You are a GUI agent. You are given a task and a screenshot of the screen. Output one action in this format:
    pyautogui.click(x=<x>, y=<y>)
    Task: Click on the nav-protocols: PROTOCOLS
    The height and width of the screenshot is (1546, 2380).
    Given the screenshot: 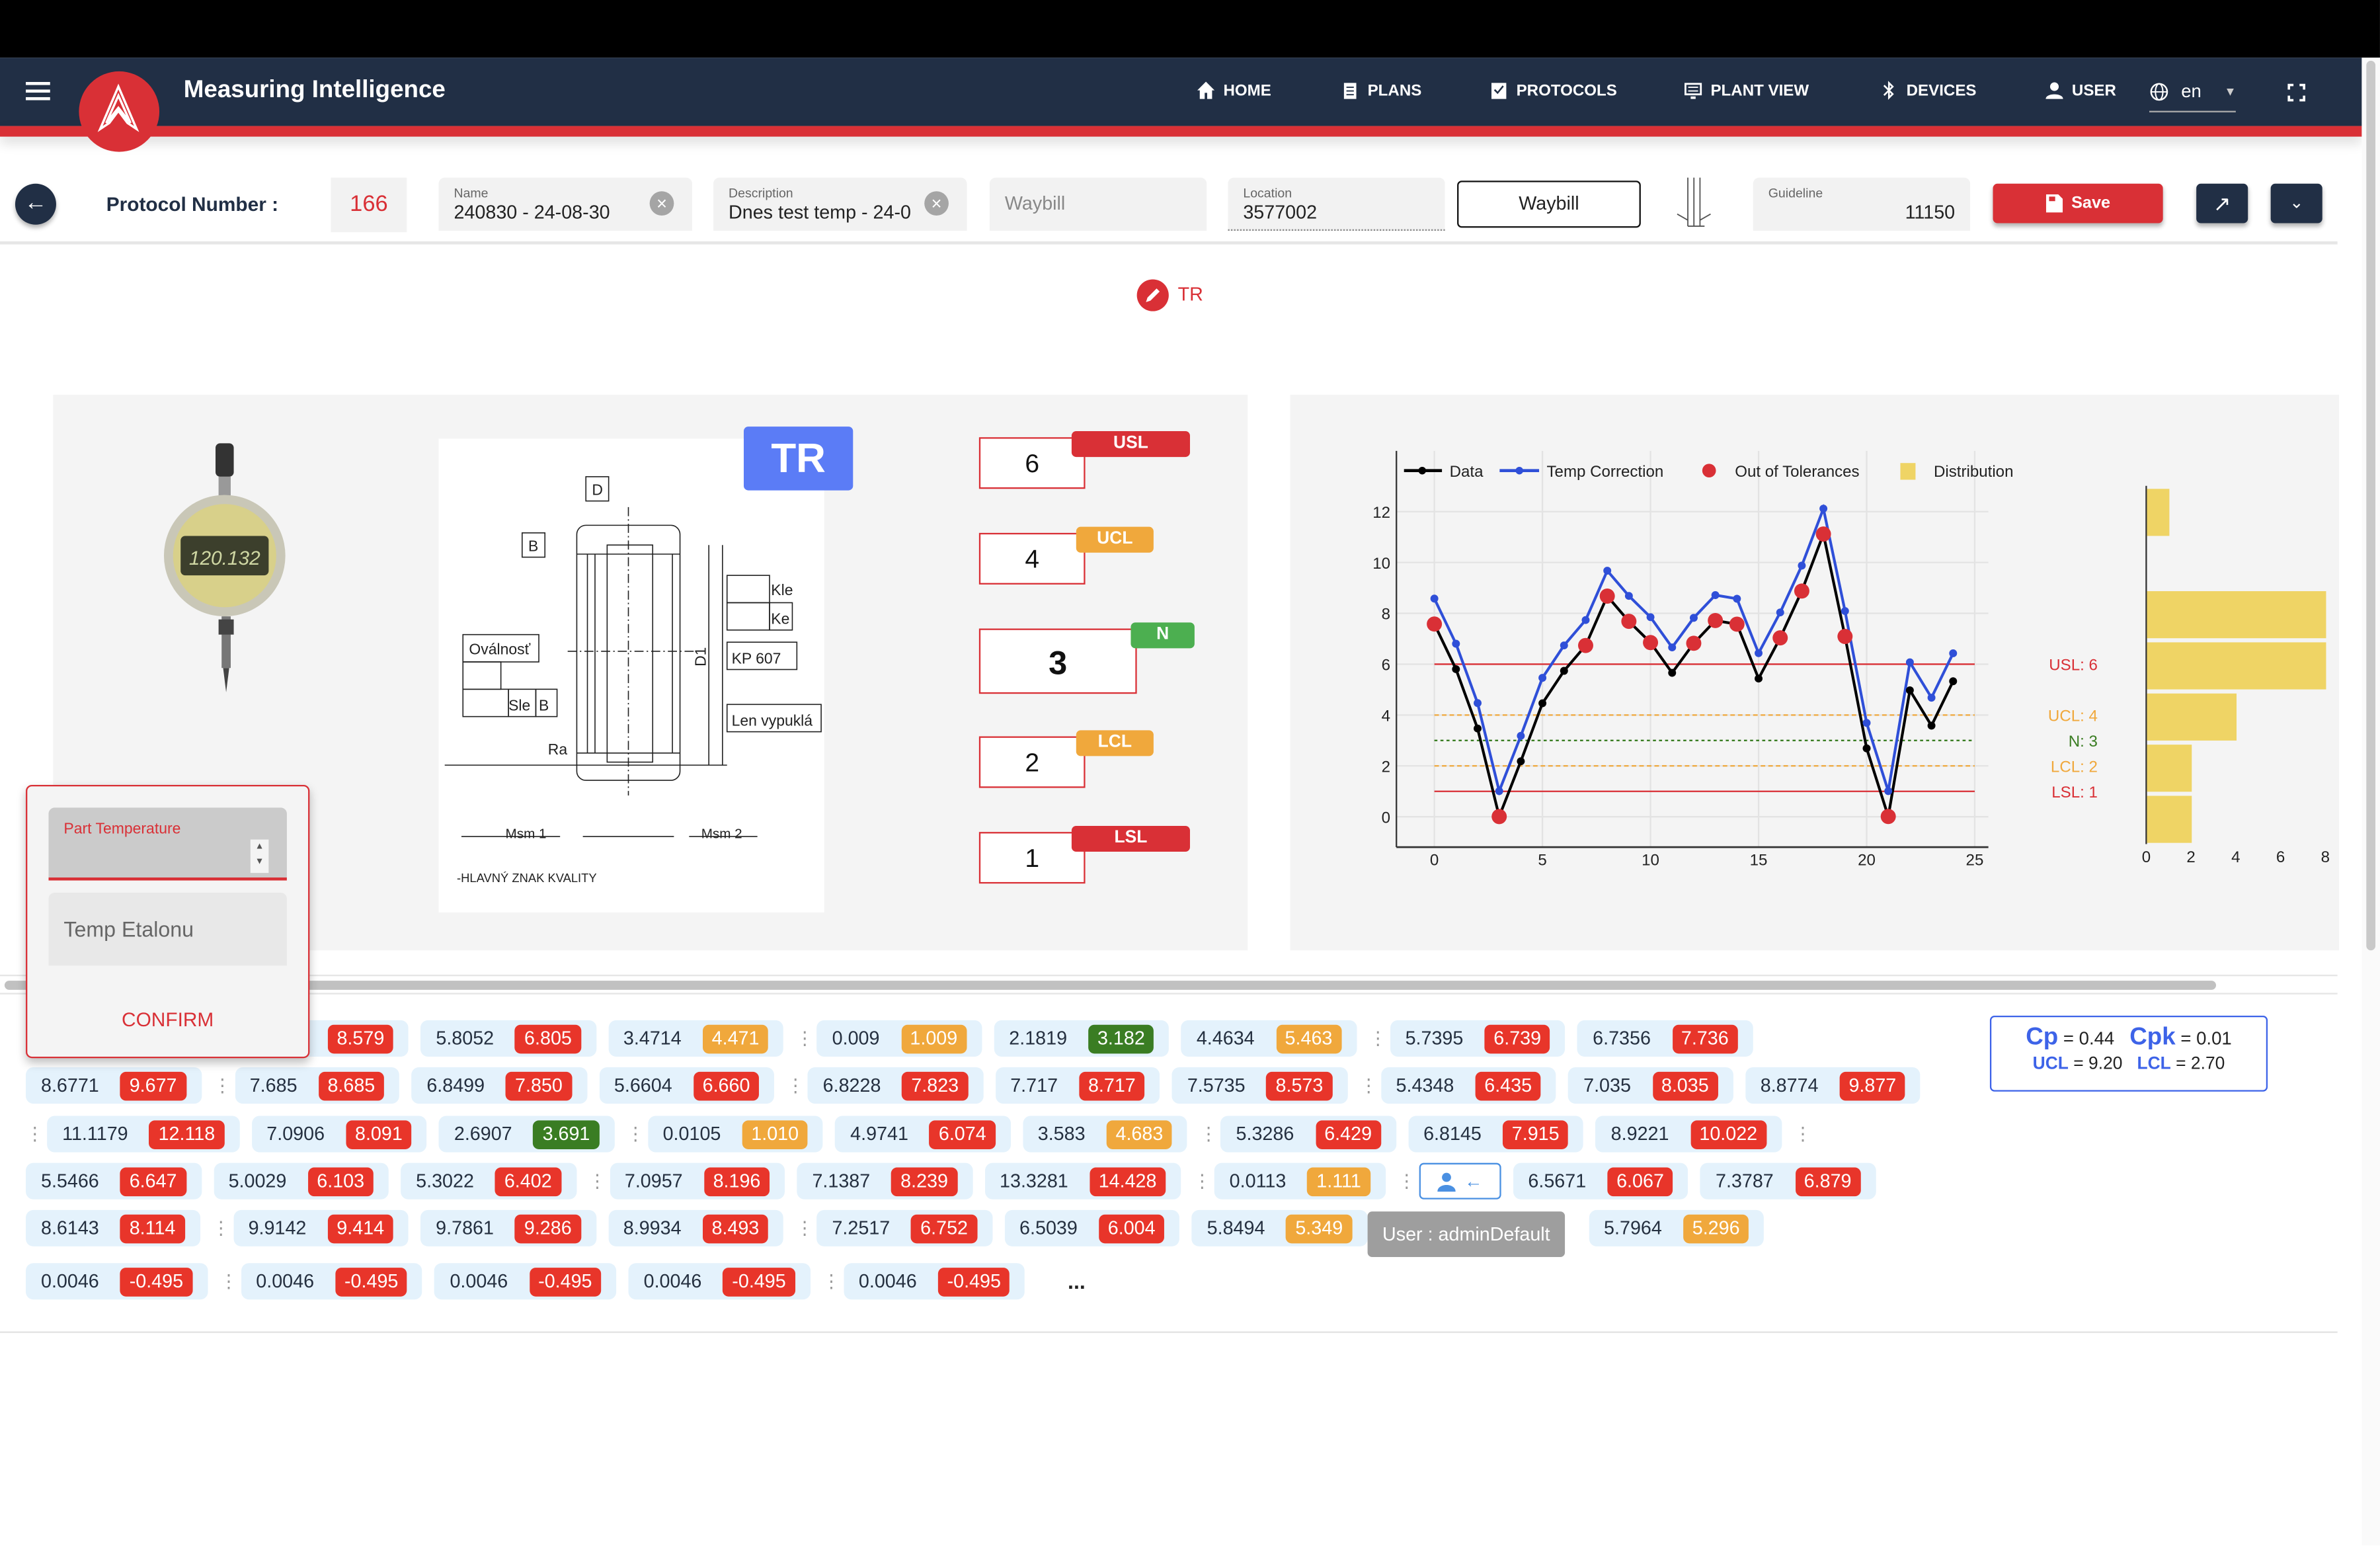 What is the action you would take?
    pyautogui.click(x=1553, y=91)
    